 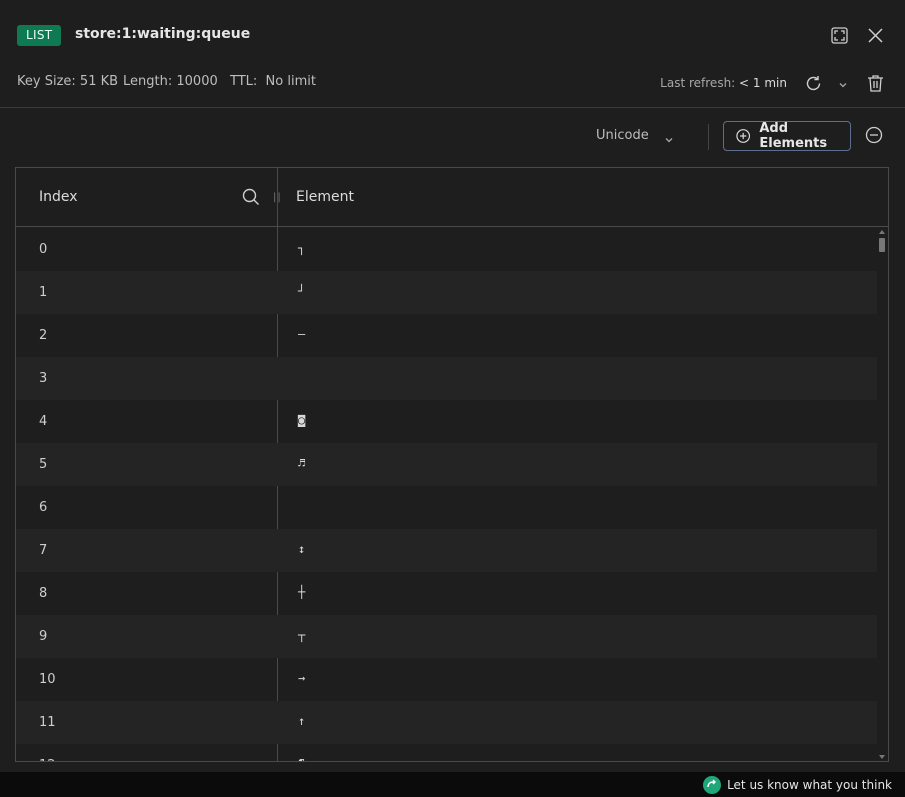 I want to click on row-index: 1, so click(x=43, y=292).